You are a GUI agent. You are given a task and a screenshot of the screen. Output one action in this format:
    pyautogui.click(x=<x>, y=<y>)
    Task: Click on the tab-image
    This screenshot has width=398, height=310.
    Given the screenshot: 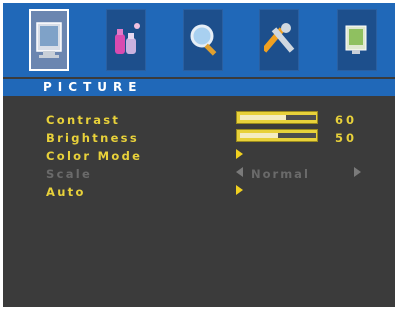 What is the action you would take?
    pyautogui.click(x=203, y=40)
    